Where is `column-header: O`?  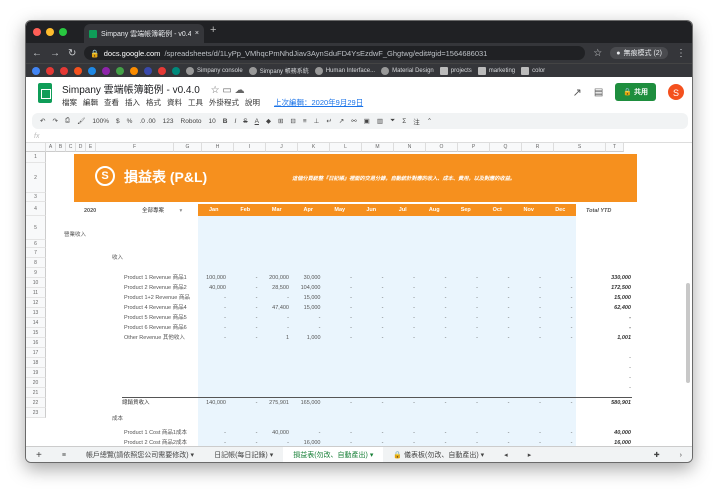
column-header: O is located at coordinates (442, 147).